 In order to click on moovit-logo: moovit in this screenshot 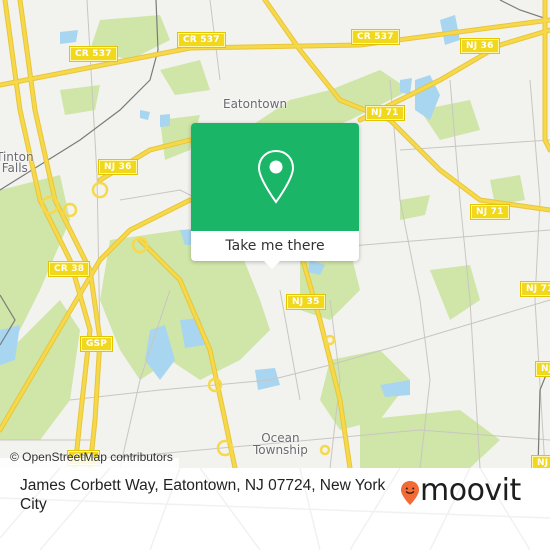, I will do `click(473, 492)`.